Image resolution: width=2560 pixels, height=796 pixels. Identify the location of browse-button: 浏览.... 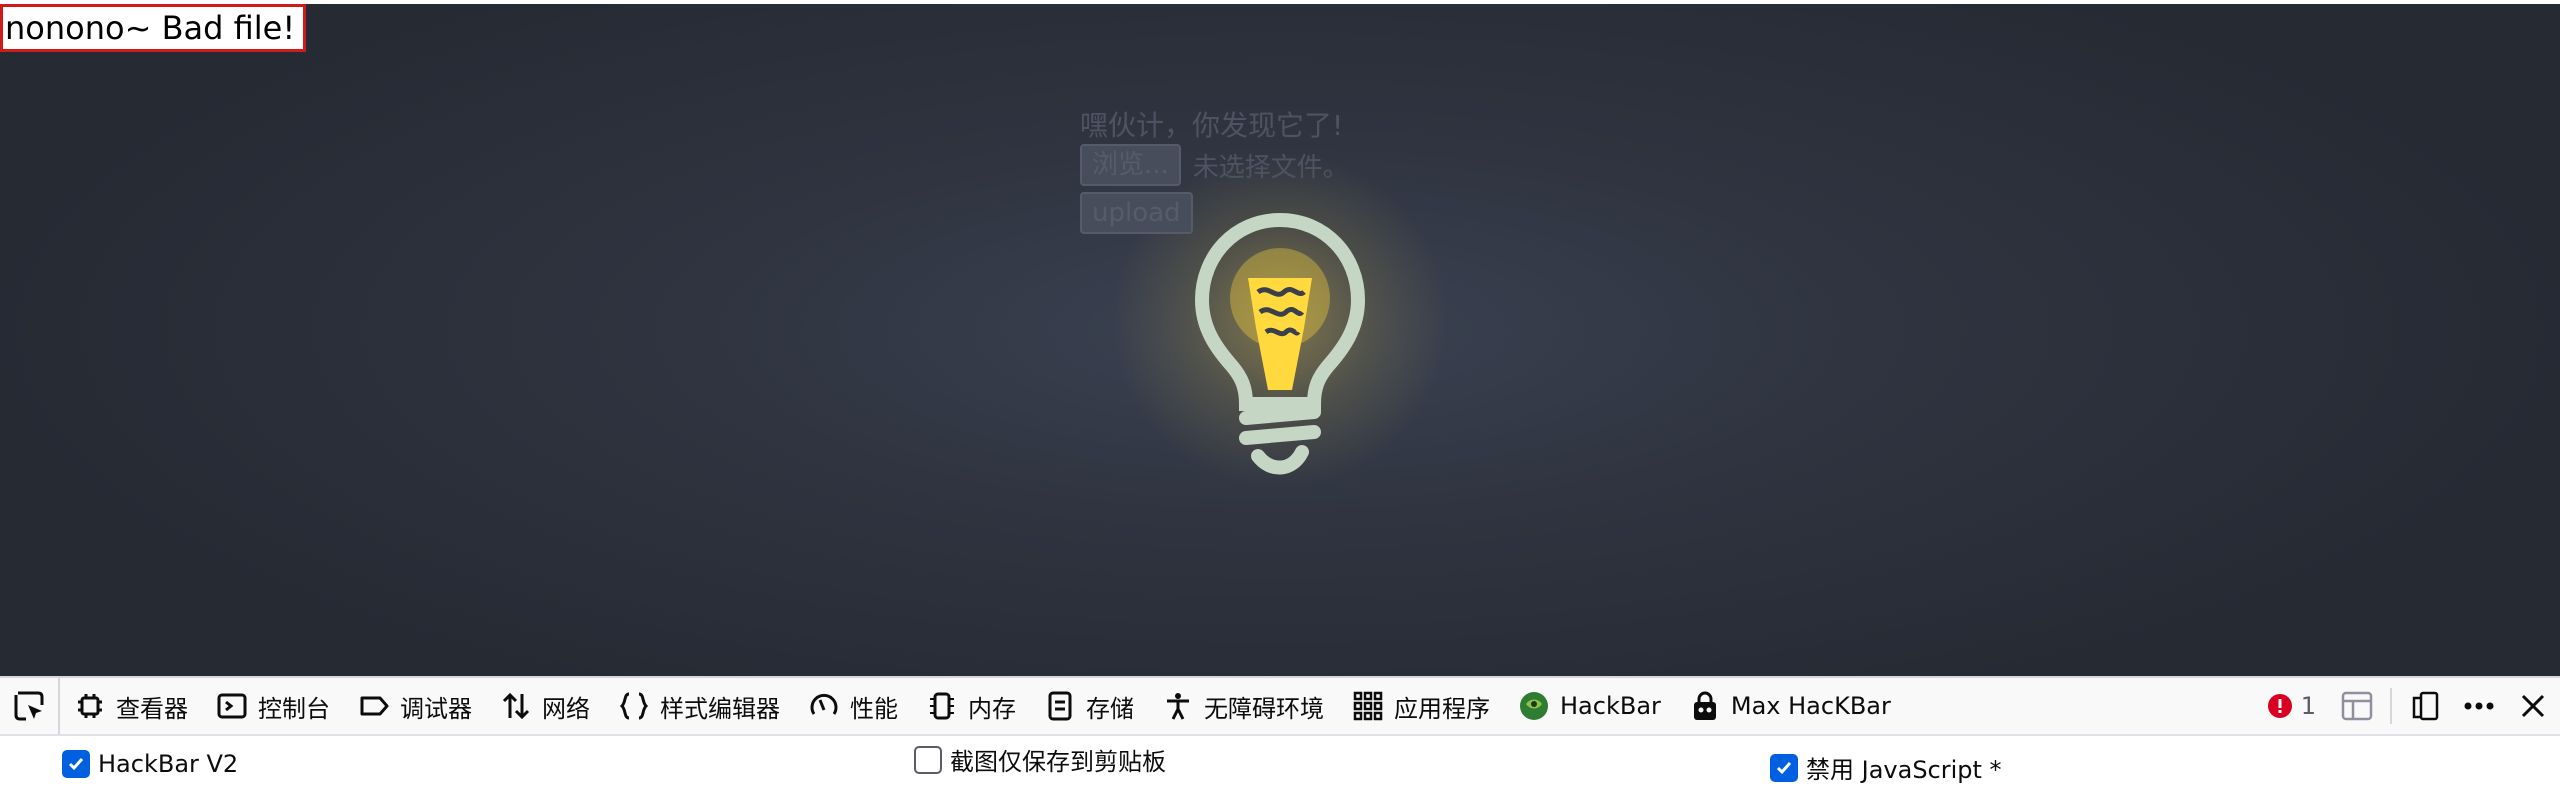
(1130, 165).